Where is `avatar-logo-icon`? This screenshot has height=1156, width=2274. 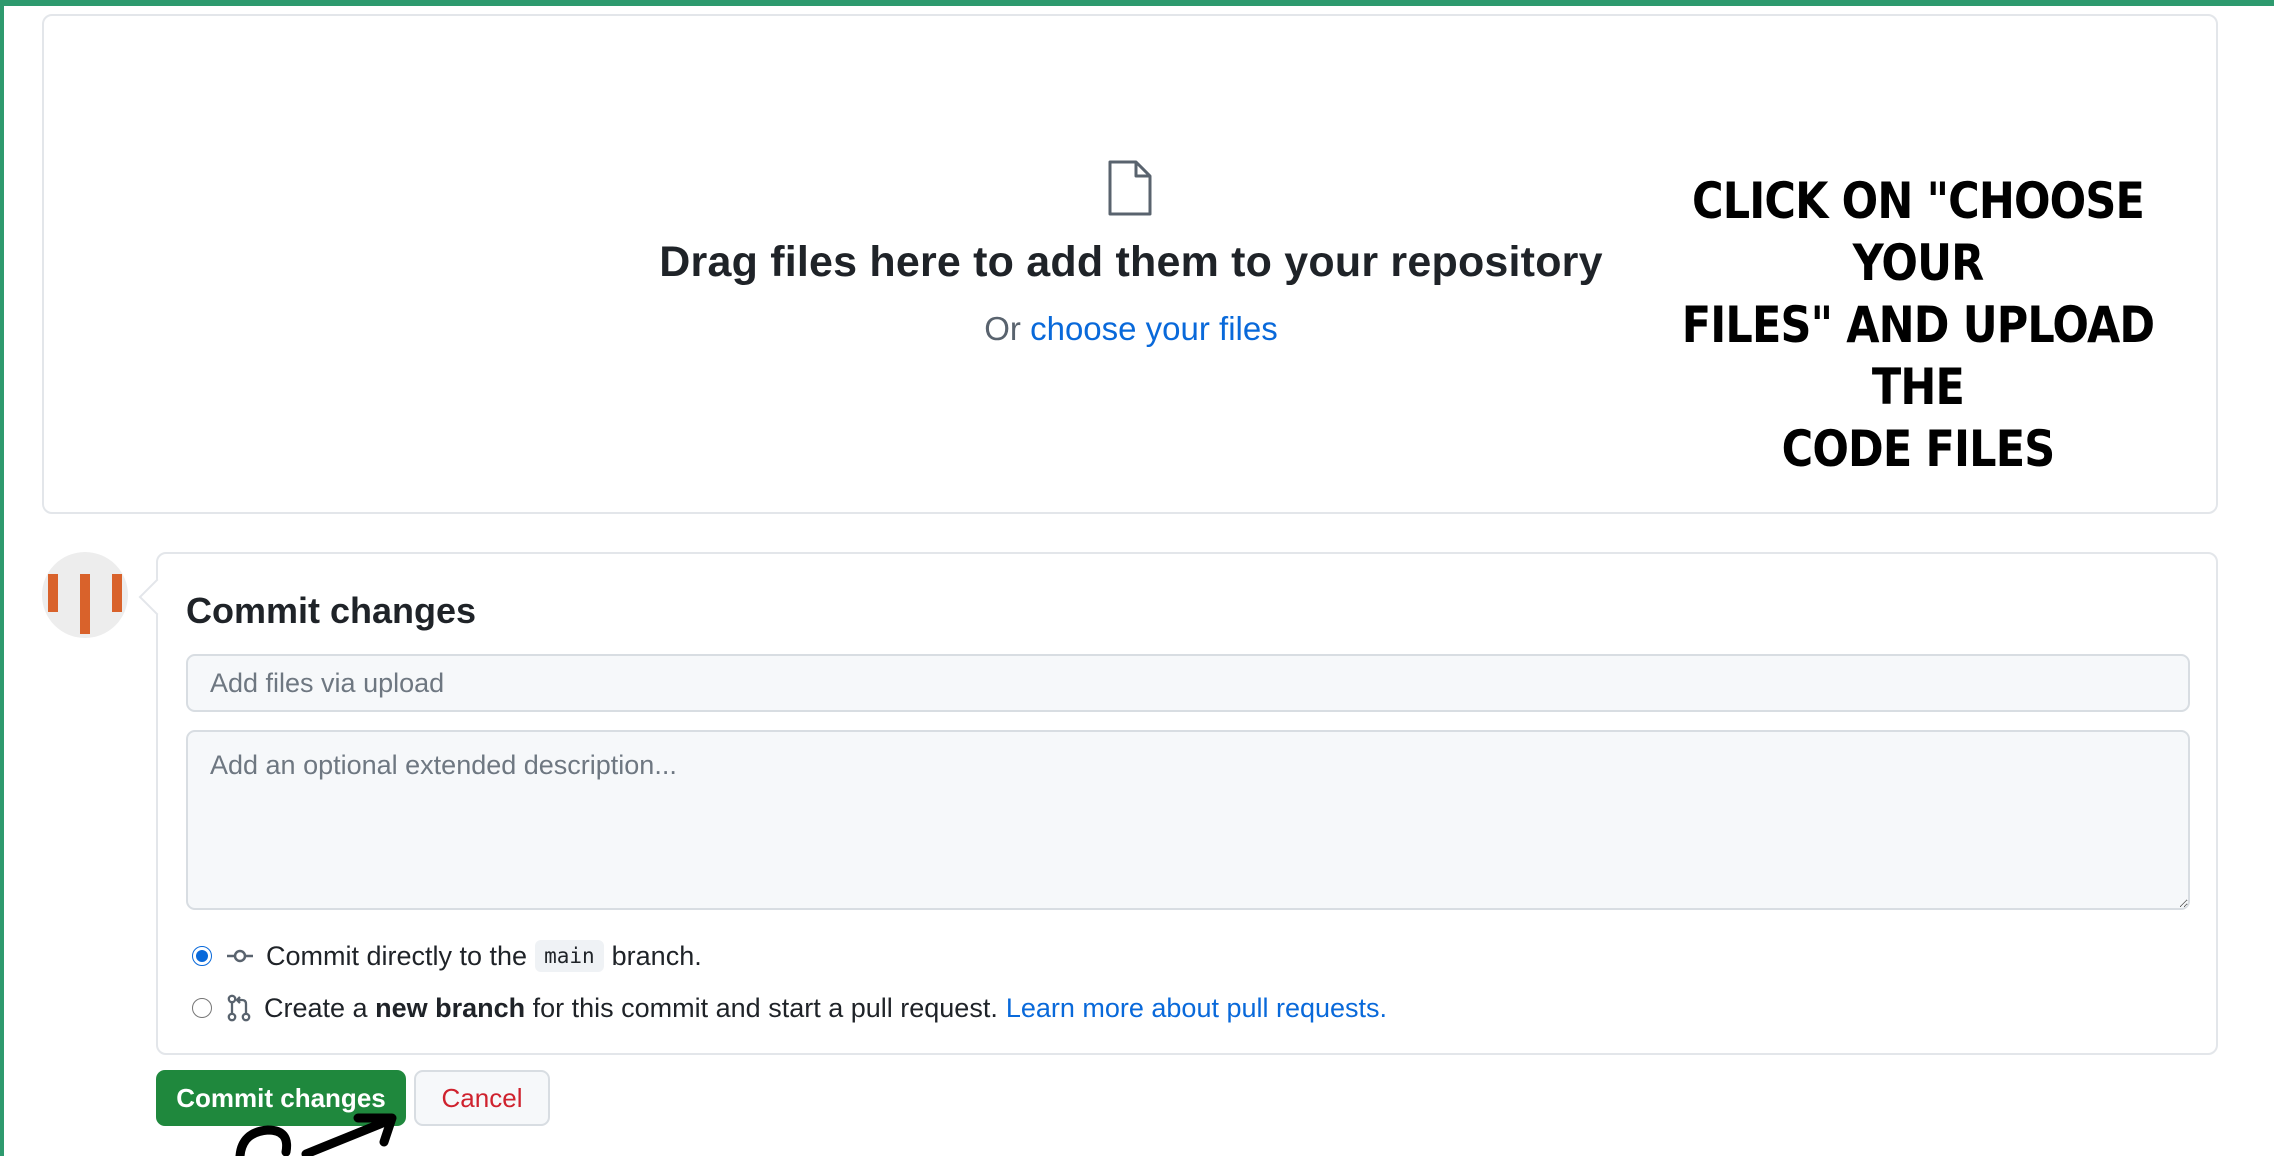 avatar-logo-icon is located at coordinates (85, 604).